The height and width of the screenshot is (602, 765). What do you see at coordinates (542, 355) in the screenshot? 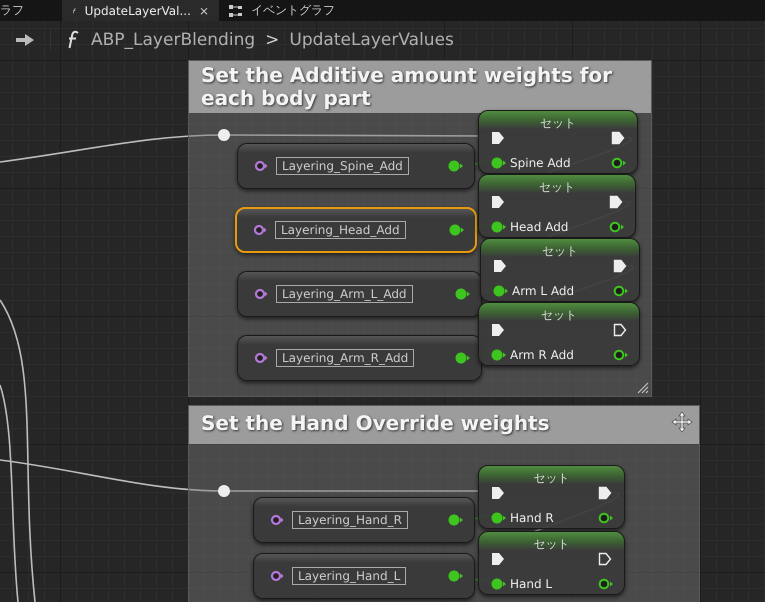
I see `pin-label: Arm R Add` at bounding box center [542, 355].